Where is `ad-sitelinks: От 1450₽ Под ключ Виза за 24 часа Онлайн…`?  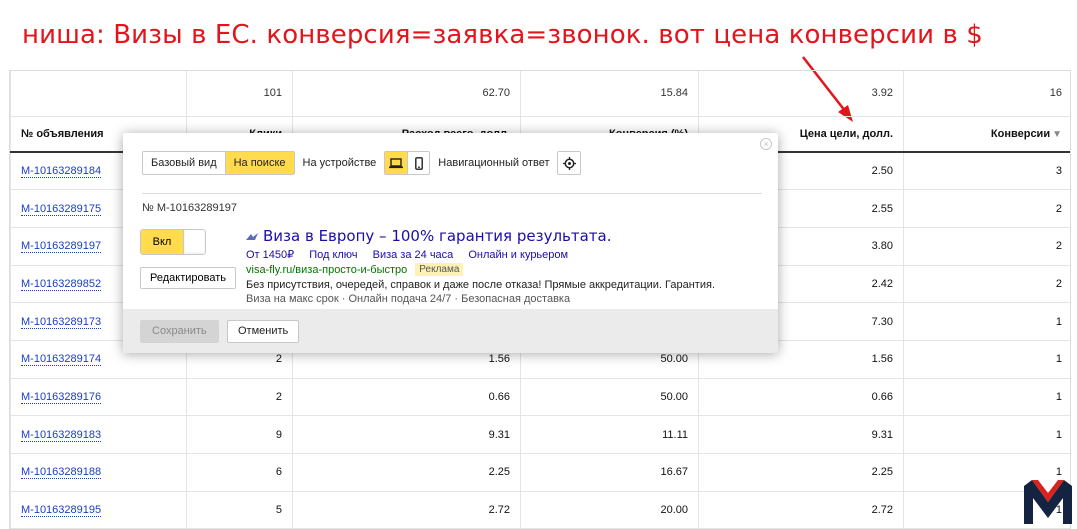 ad-sitelinks: От 1450₽ Под ключ Виза за 24 часа Онлайн… is located at coordinates (506, 254).